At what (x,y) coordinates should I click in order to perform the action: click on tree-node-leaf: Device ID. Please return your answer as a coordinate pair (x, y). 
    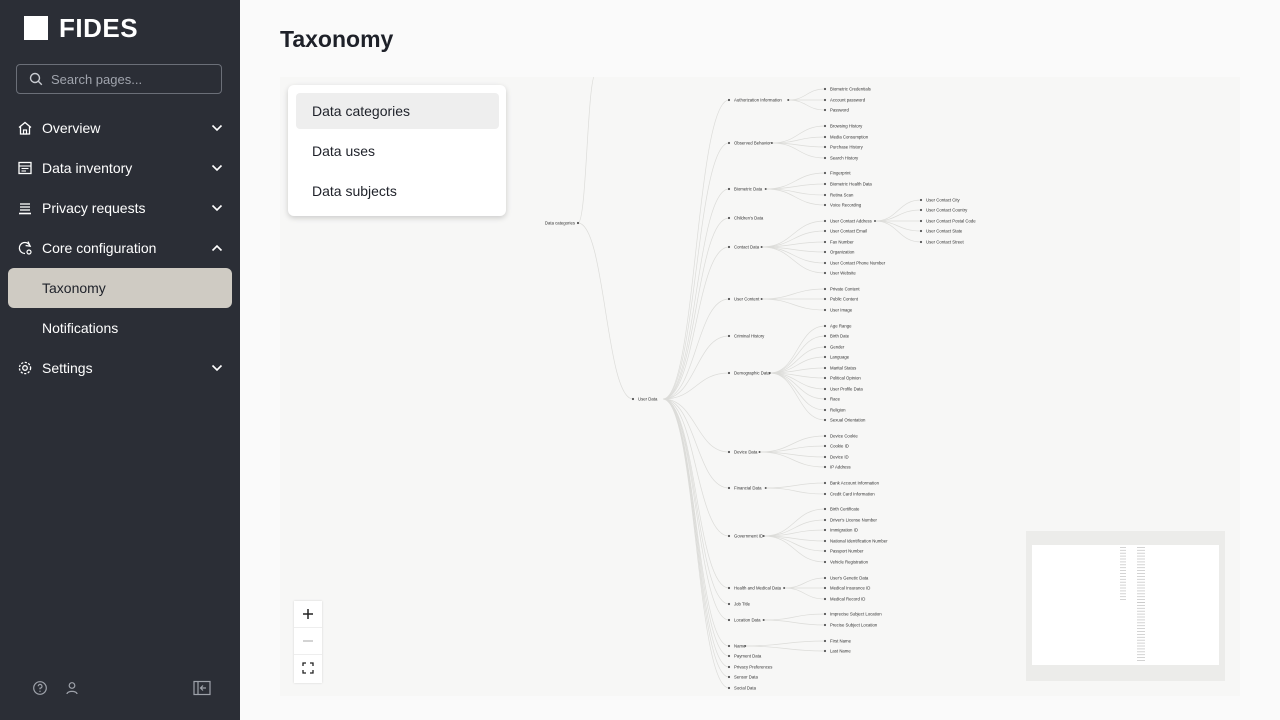
    Looking at the image, I should click on (836, 457).